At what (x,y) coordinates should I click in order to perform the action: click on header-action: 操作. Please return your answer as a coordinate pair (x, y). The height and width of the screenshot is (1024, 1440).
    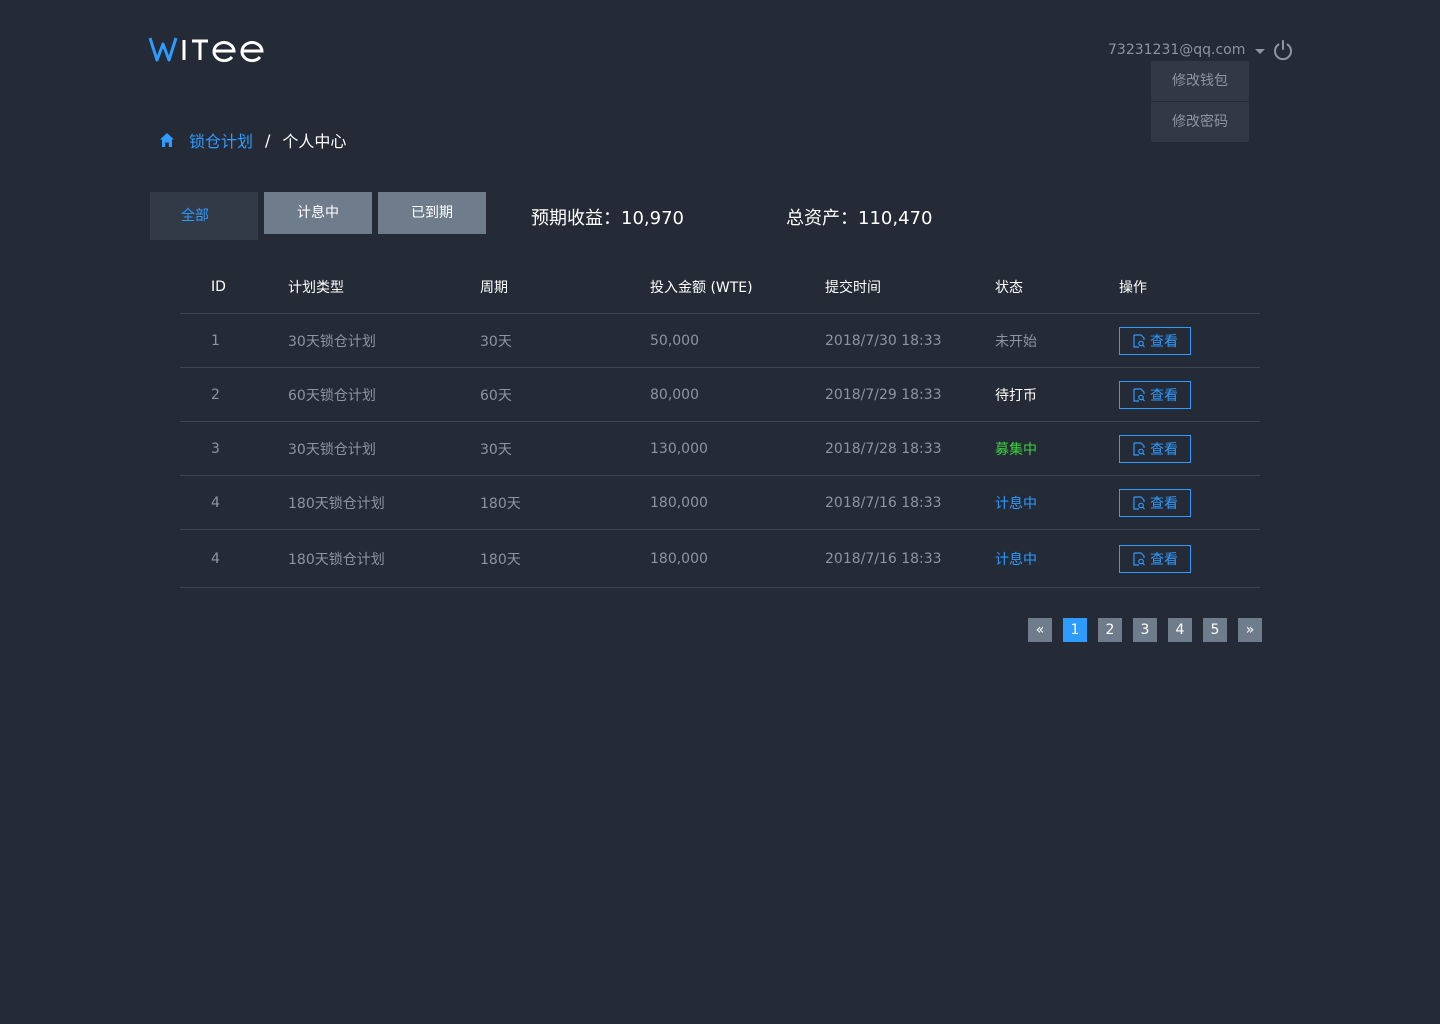
    Looking at the image, I should click on (1133, 287).